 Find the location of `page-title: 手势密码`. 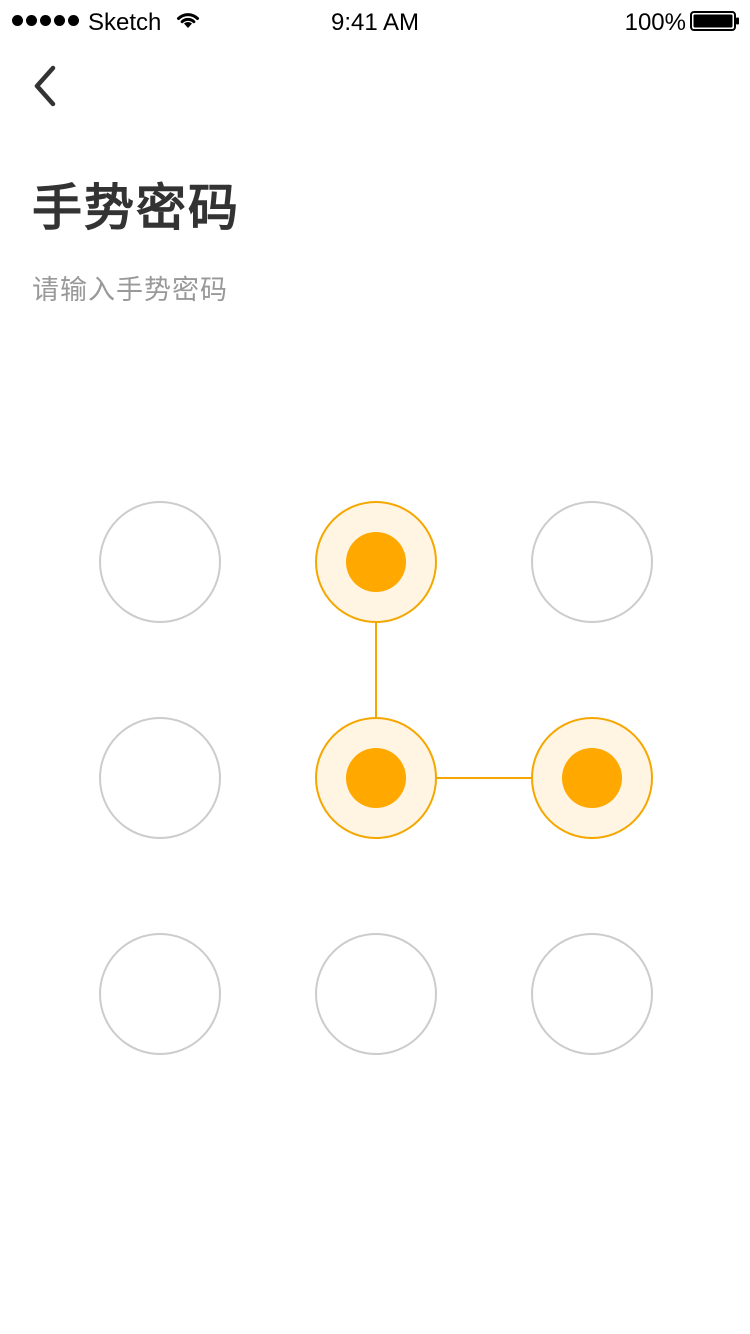

page-title: 手势密码 is located at coordinates (136, 208).